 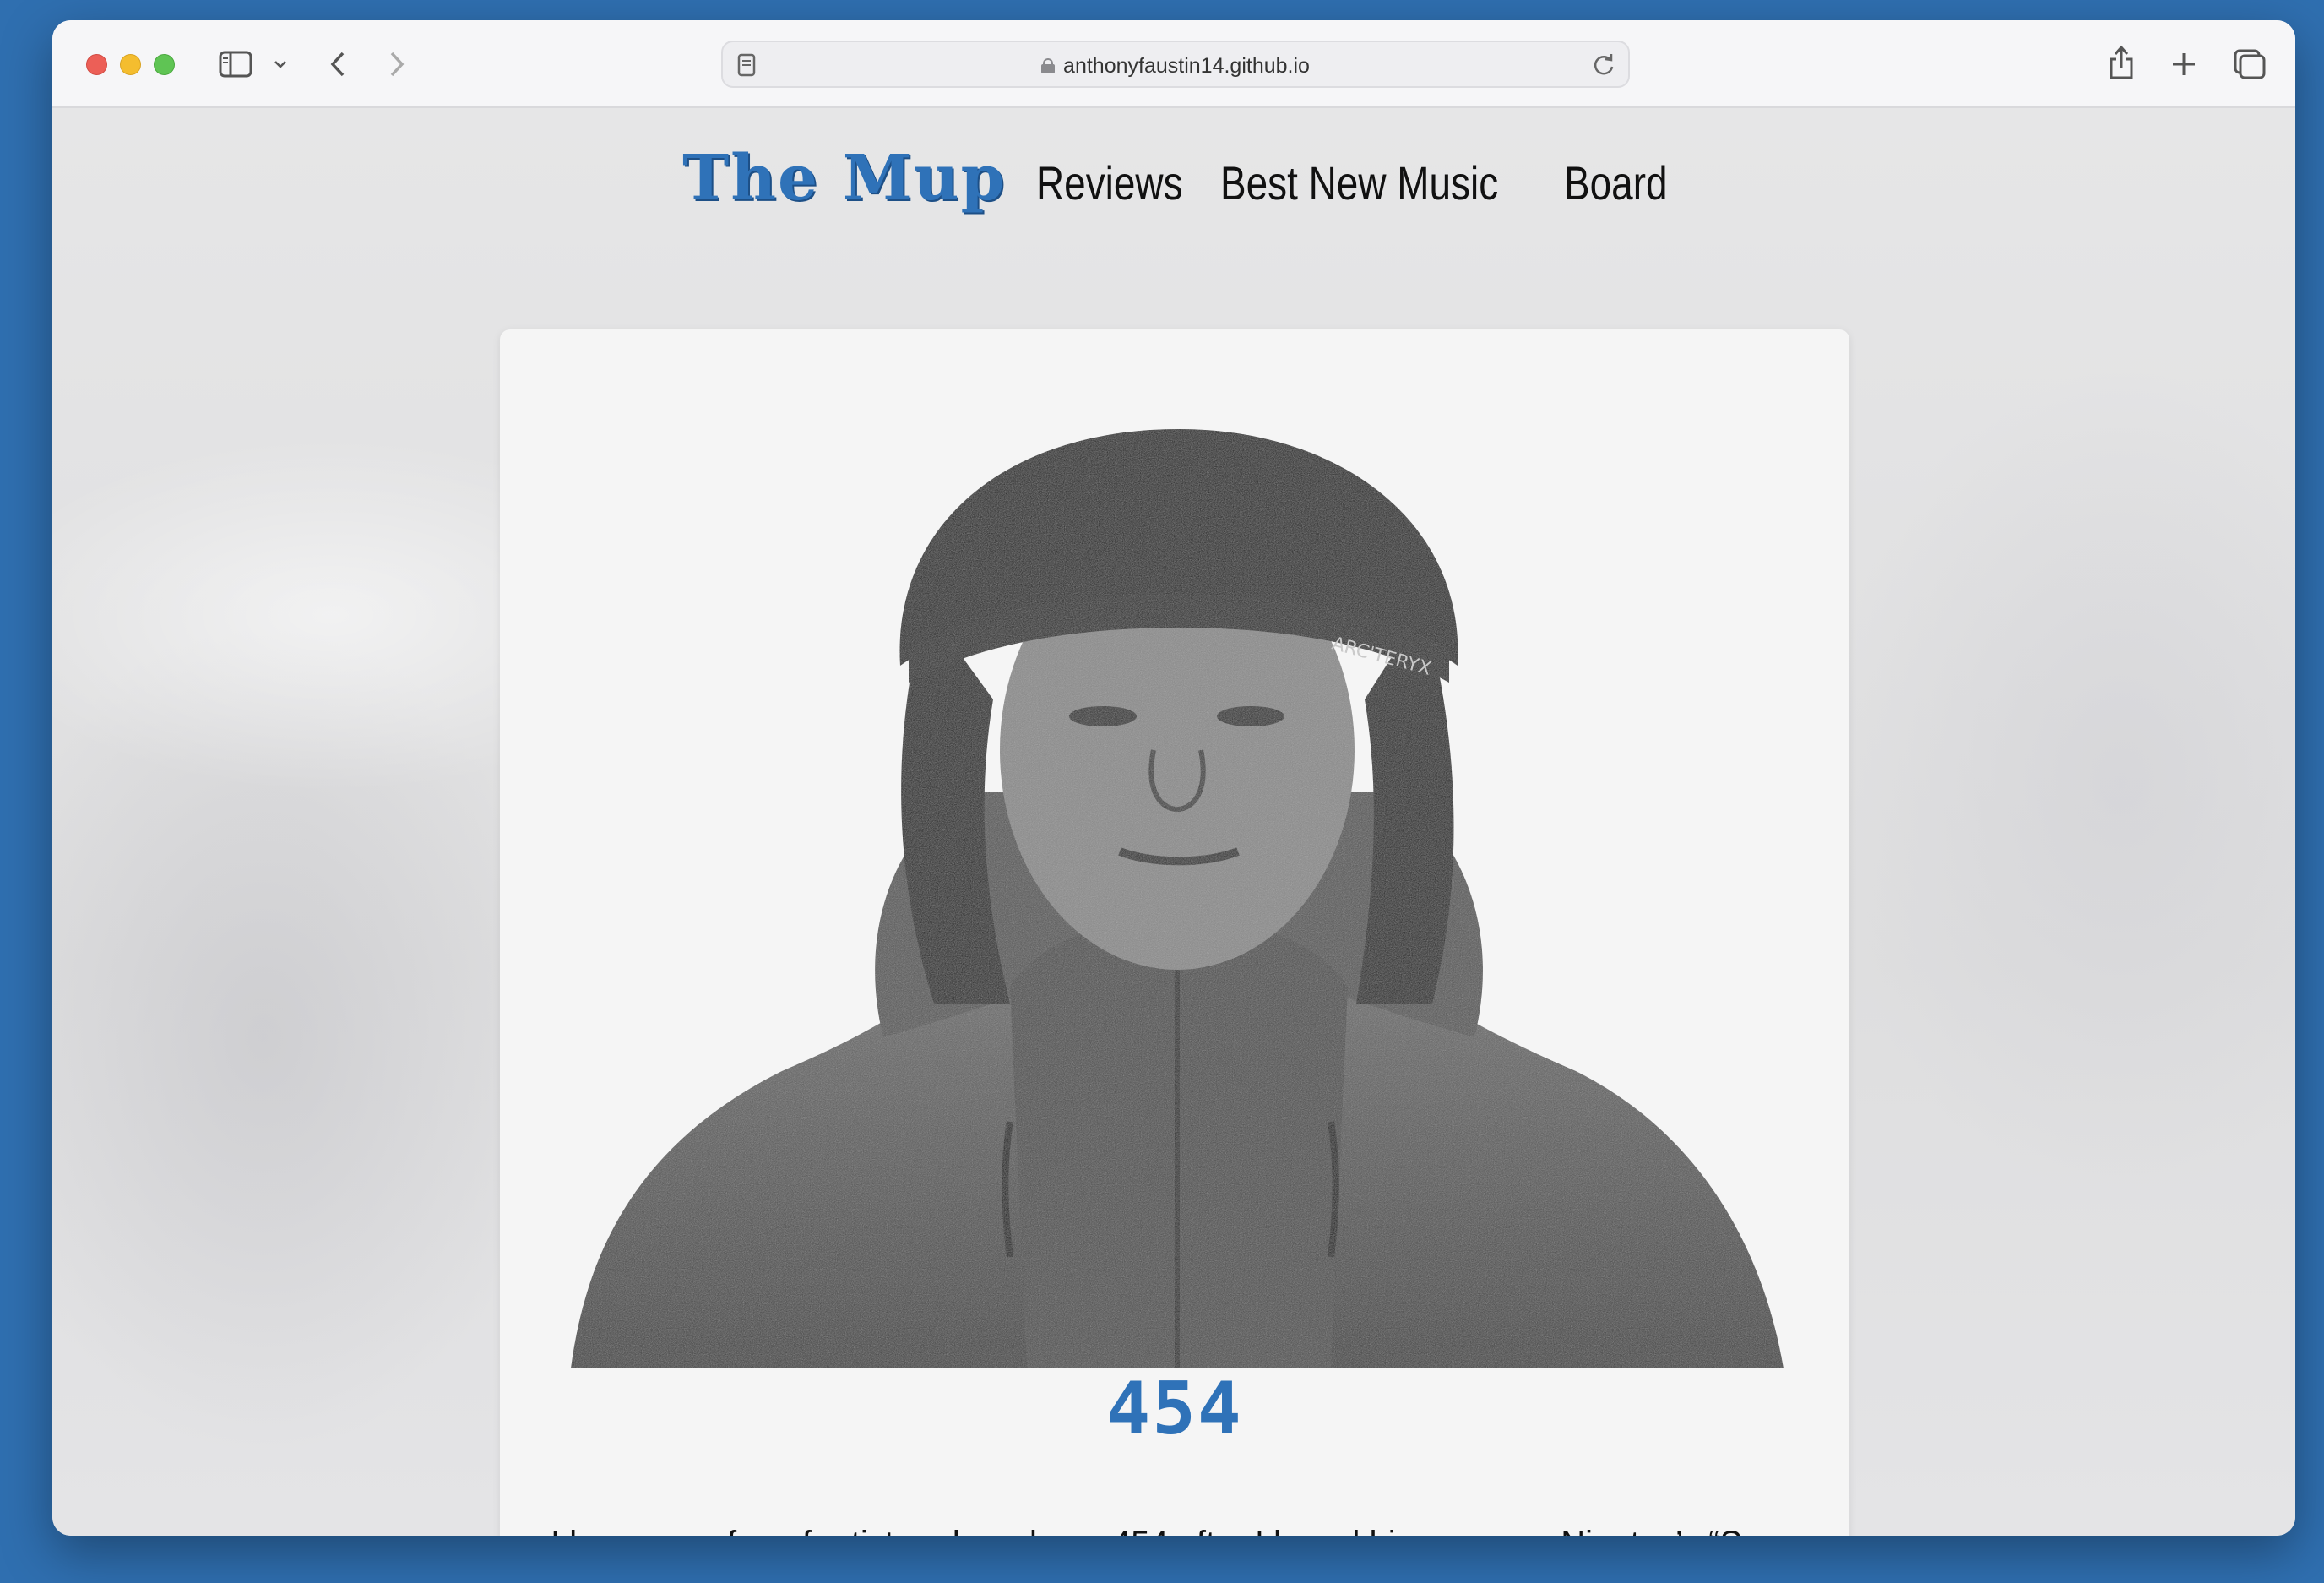 I want to click on browser-toolbar: anthonyfaustin14.github.io, so click(x=1173, y=64).